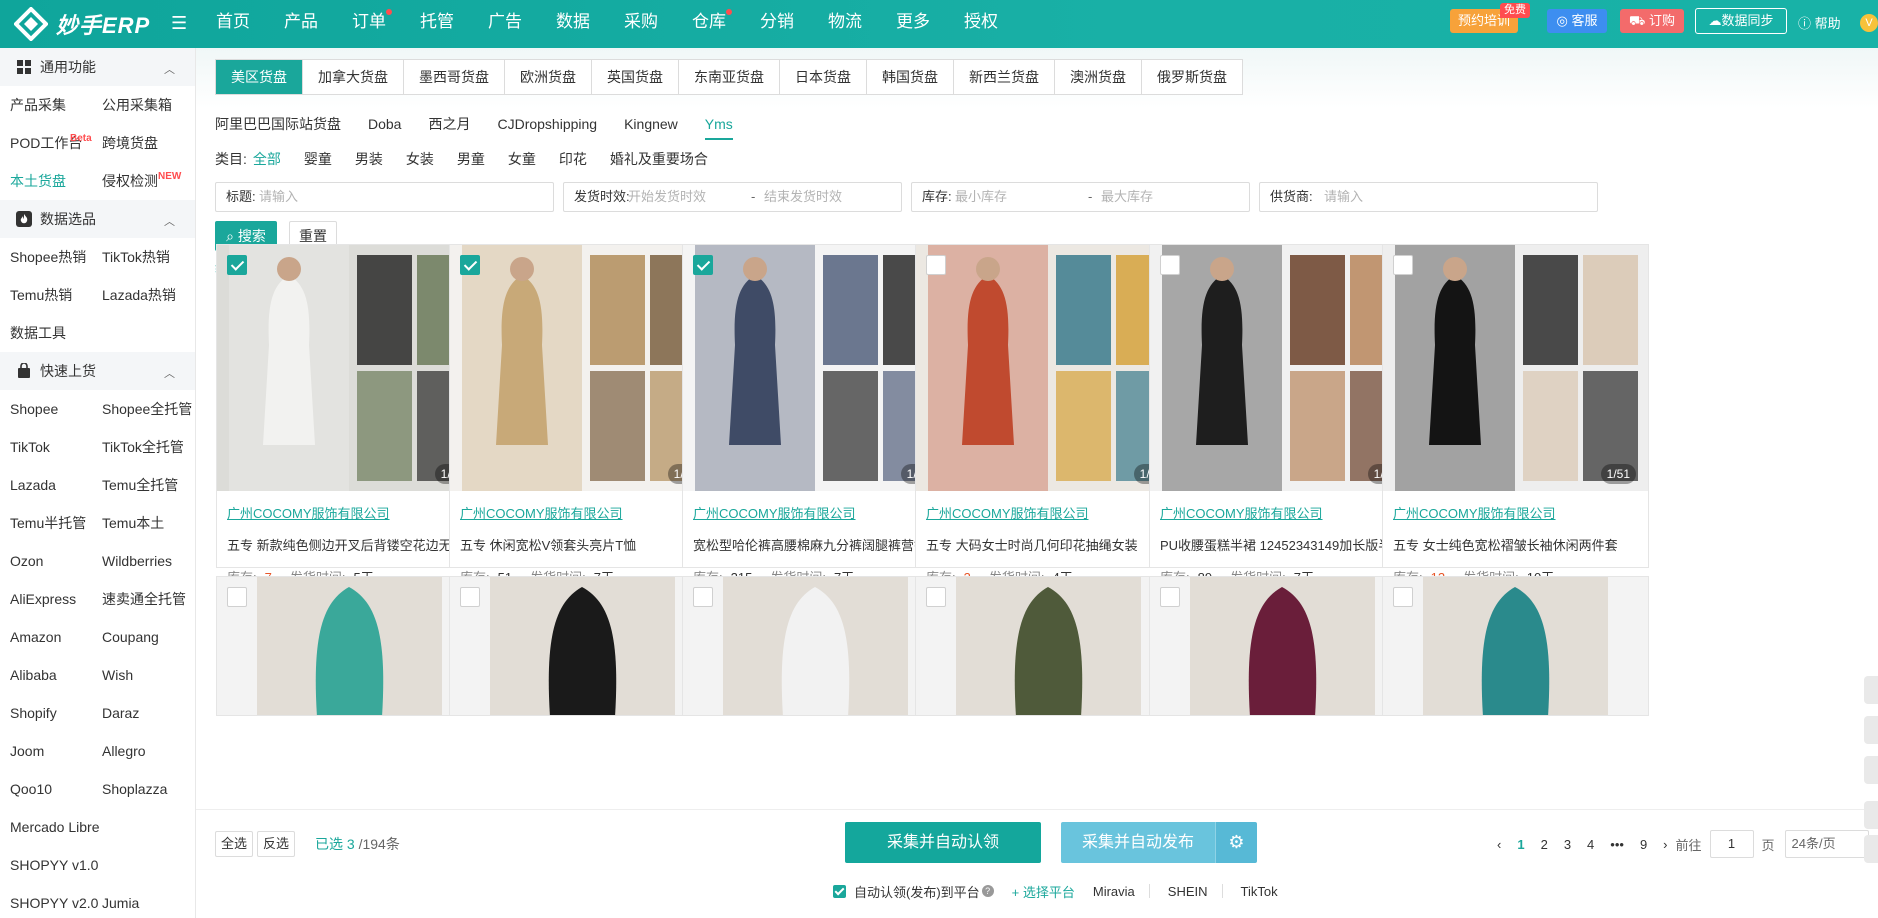 The width and height of the screenshot is (1878, 918). I want to click on tab-source: Yms, so click(718, 125).